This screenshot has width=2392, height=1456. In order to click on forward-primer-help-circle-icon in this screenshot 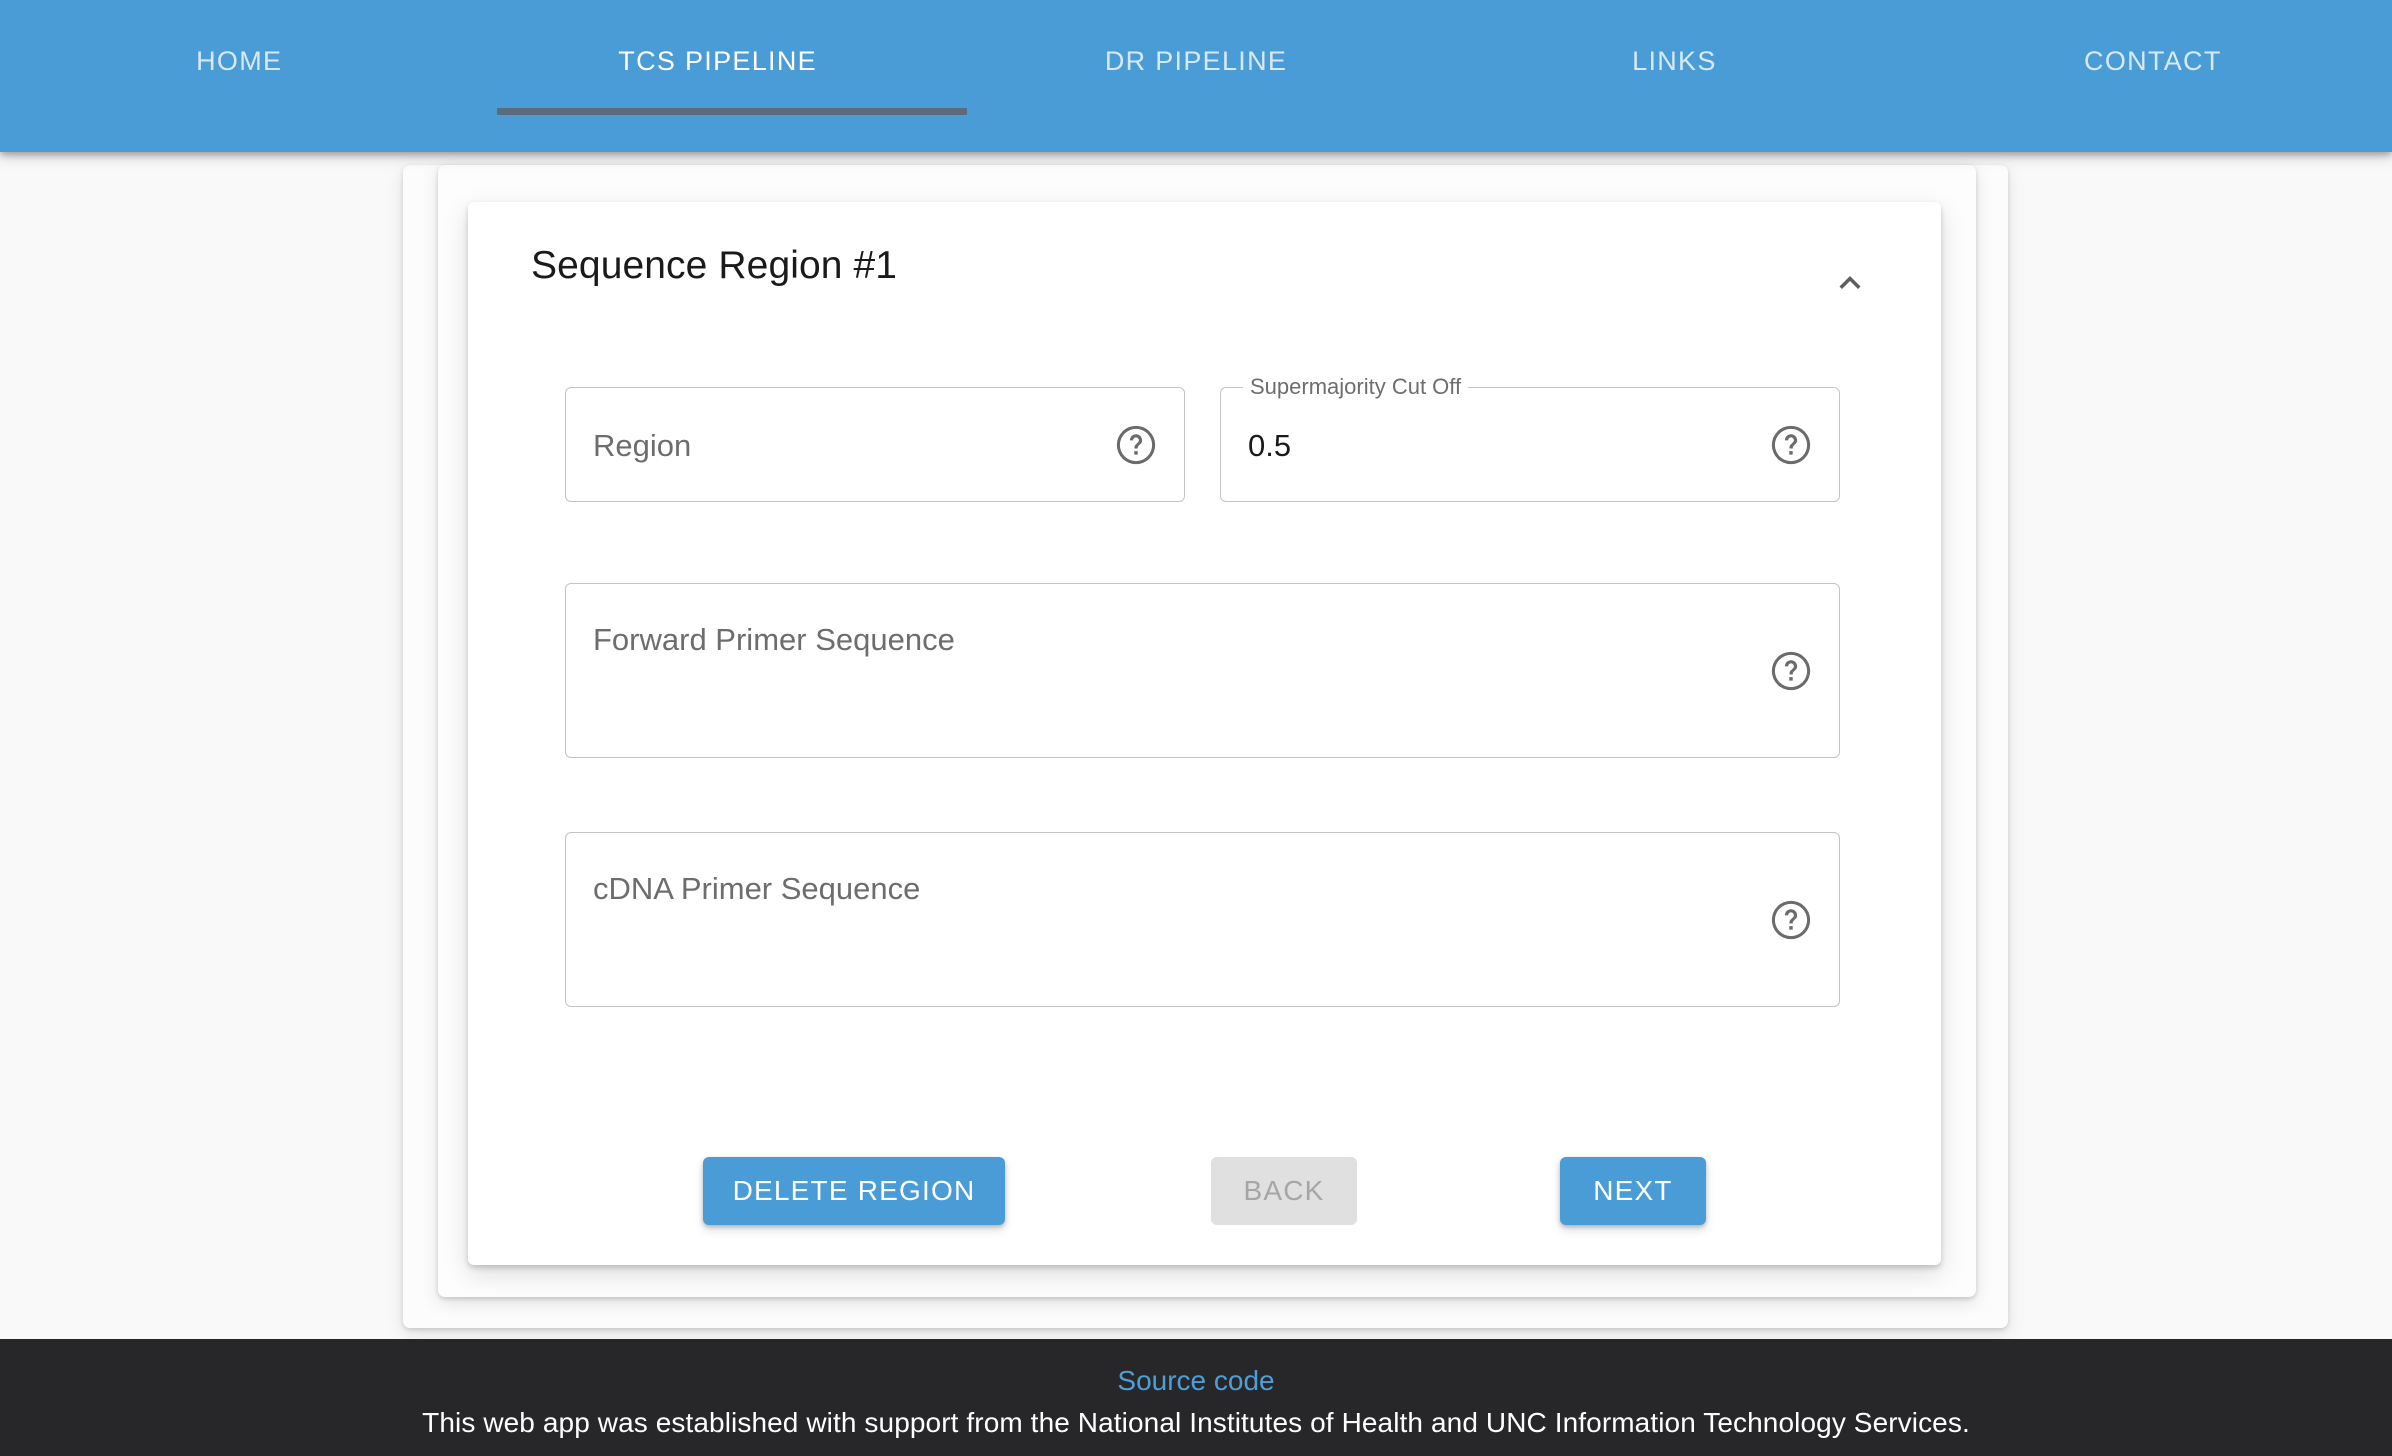, I will do `click(1791, 671)`.